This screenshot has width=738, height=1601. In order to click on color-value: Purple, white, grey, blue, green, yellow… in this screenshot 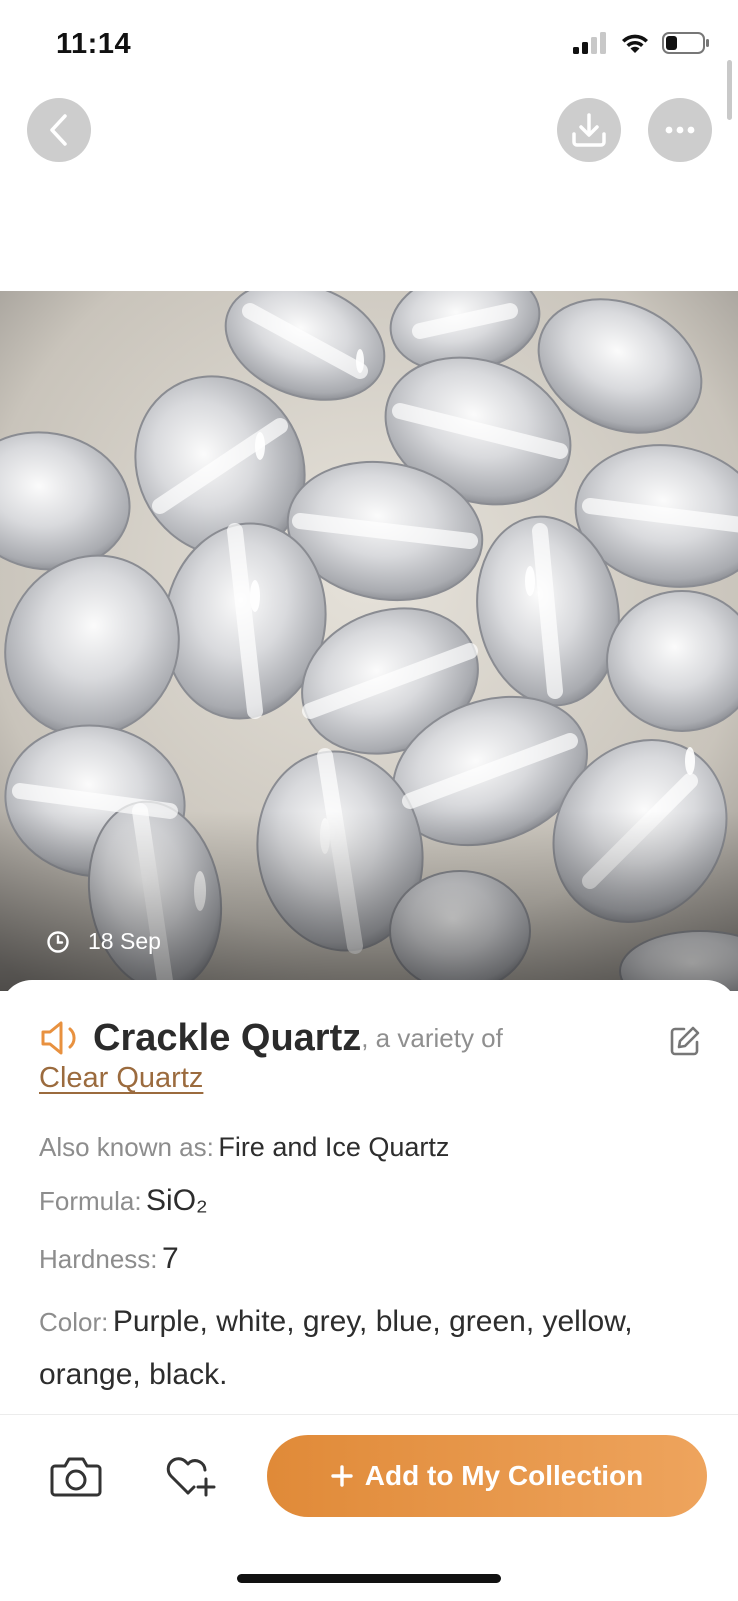, I will do `click(336, 1348)`.